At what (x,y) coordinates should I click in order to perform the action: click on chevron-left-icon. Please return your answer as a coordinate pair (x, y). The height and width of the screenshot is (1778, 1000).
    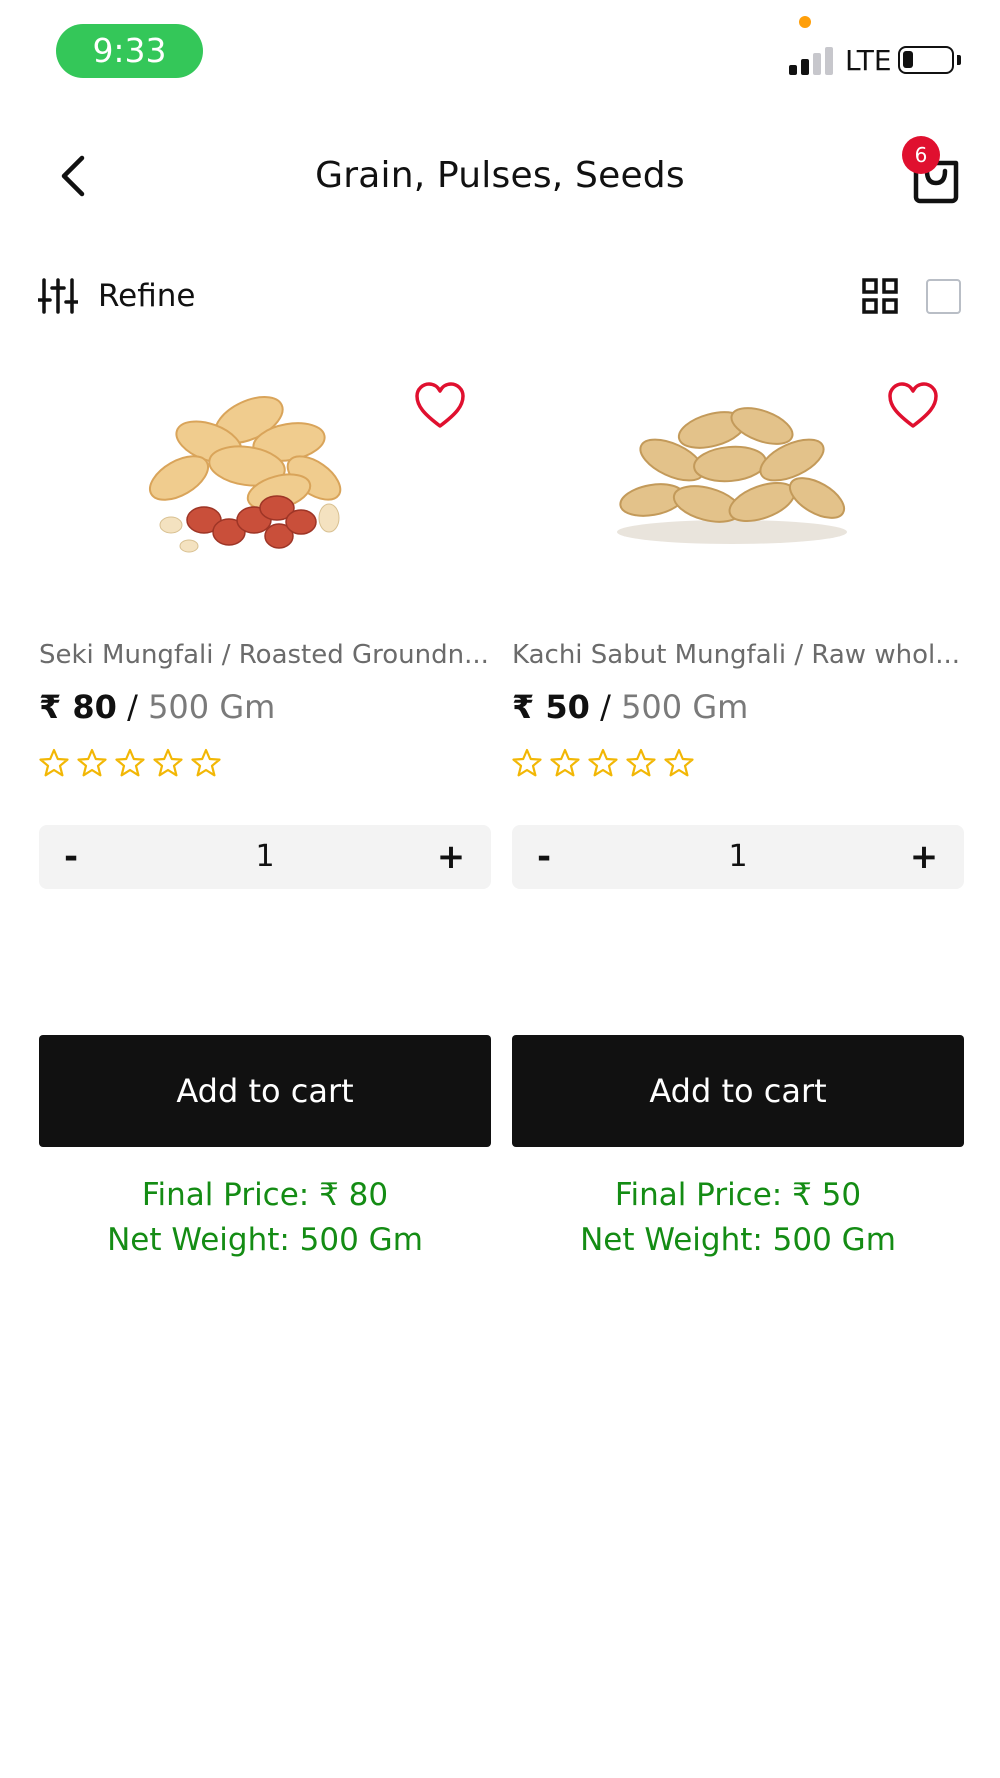
    Looking at the image, I should click on (73, 176).